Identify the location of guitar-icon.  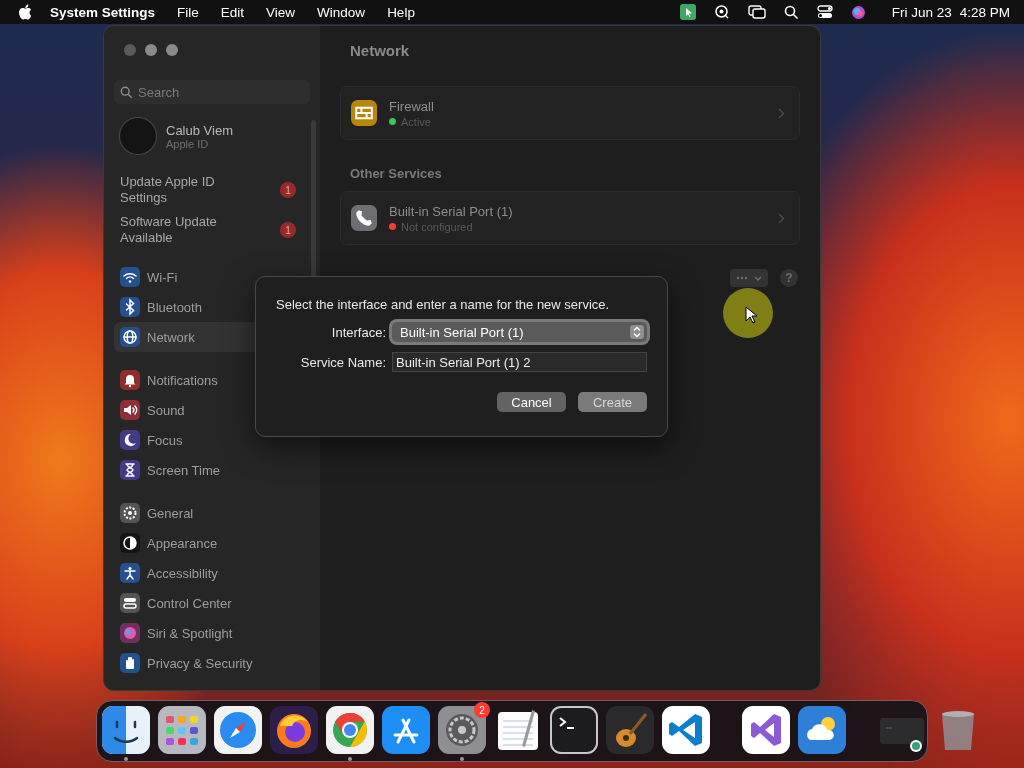
(630, 730).